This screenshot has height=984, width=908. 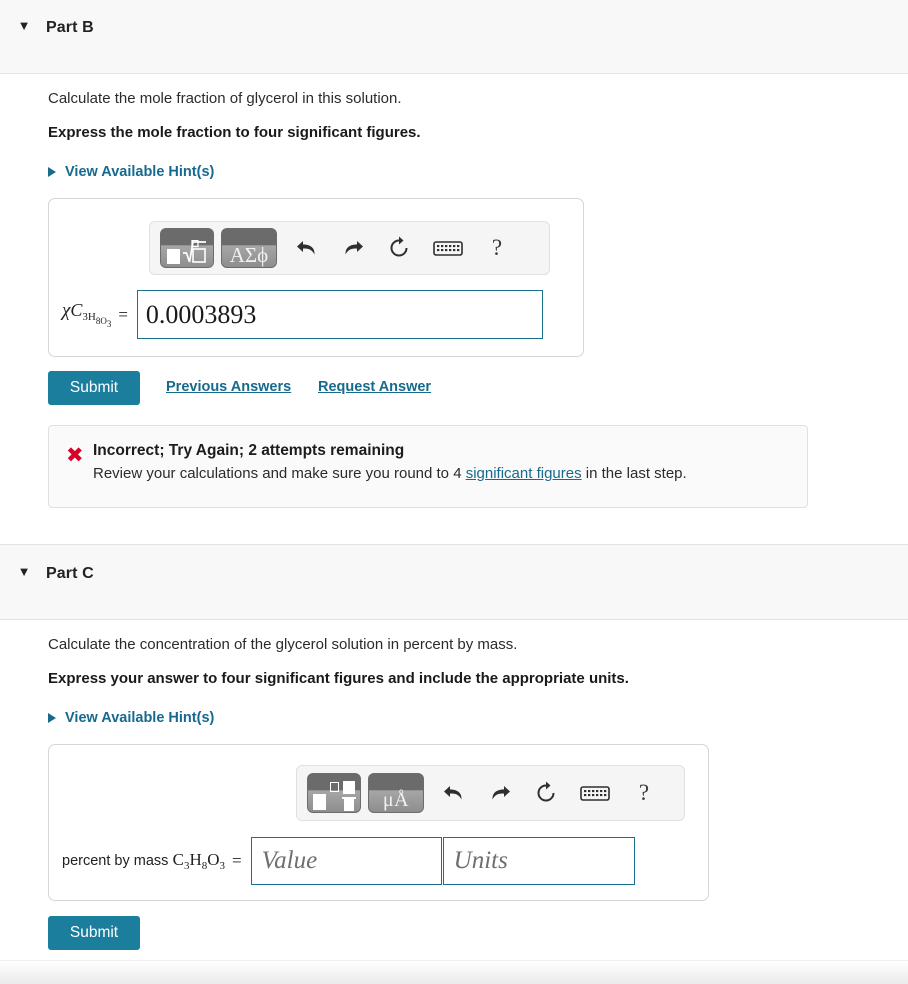 I want to click on radical-glyph, so click(x=194, y=251).